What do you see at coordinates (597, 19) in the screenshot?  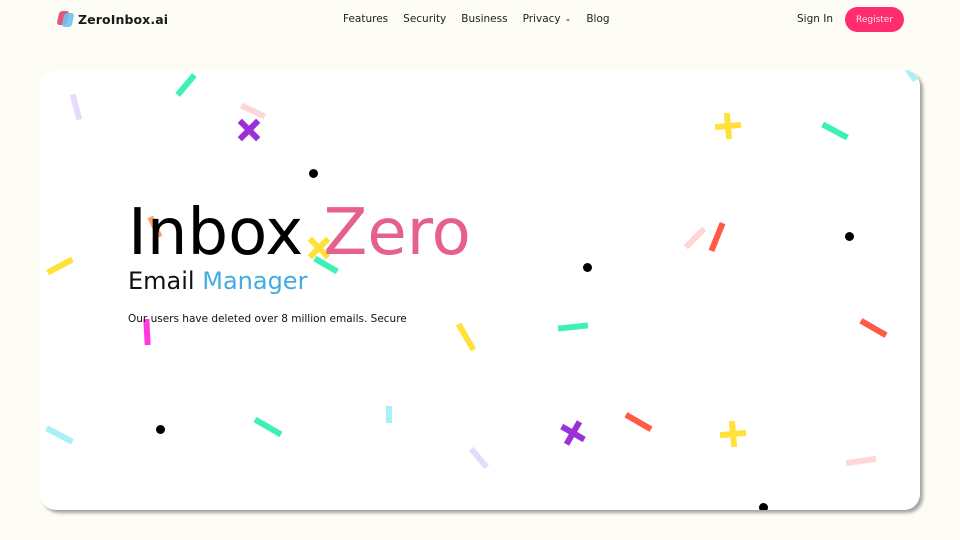 I see `nav-link-blog: Blog` at bounding box center [597, 19].